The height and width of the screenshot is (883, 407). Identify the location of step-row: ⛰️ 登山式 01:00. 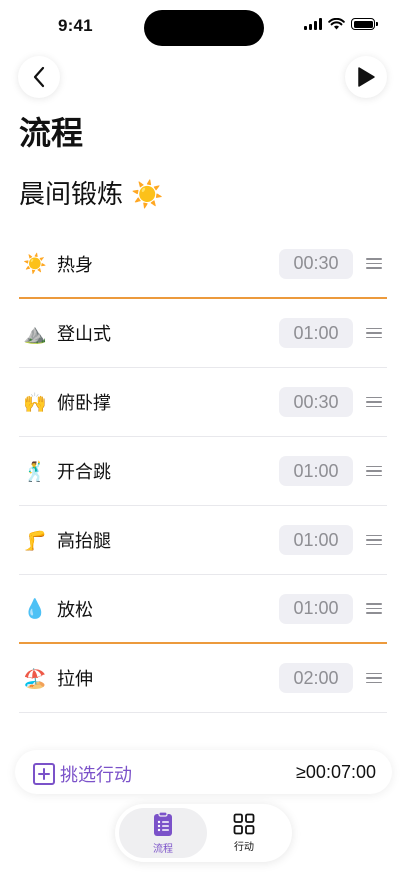
(203, 333).